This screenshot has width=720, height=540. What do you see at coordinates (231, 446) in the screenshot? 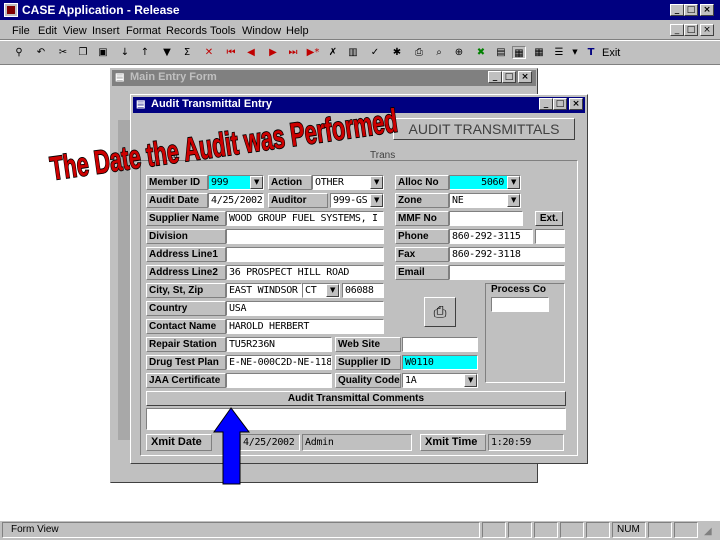
I see `arrow-up-icon` at bounding box center [231, 446].